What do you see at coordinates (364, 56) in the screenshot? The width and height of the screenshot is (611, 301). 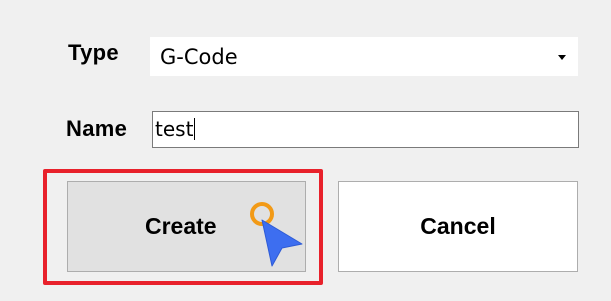 I see `type-select: G-Code` at bounding box center [364, 56].